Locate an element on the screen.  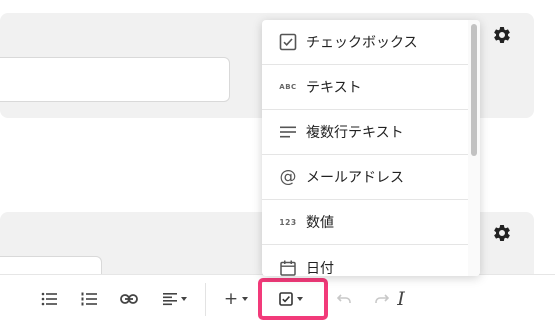
question-text-input is located at coordinates (115, 79).